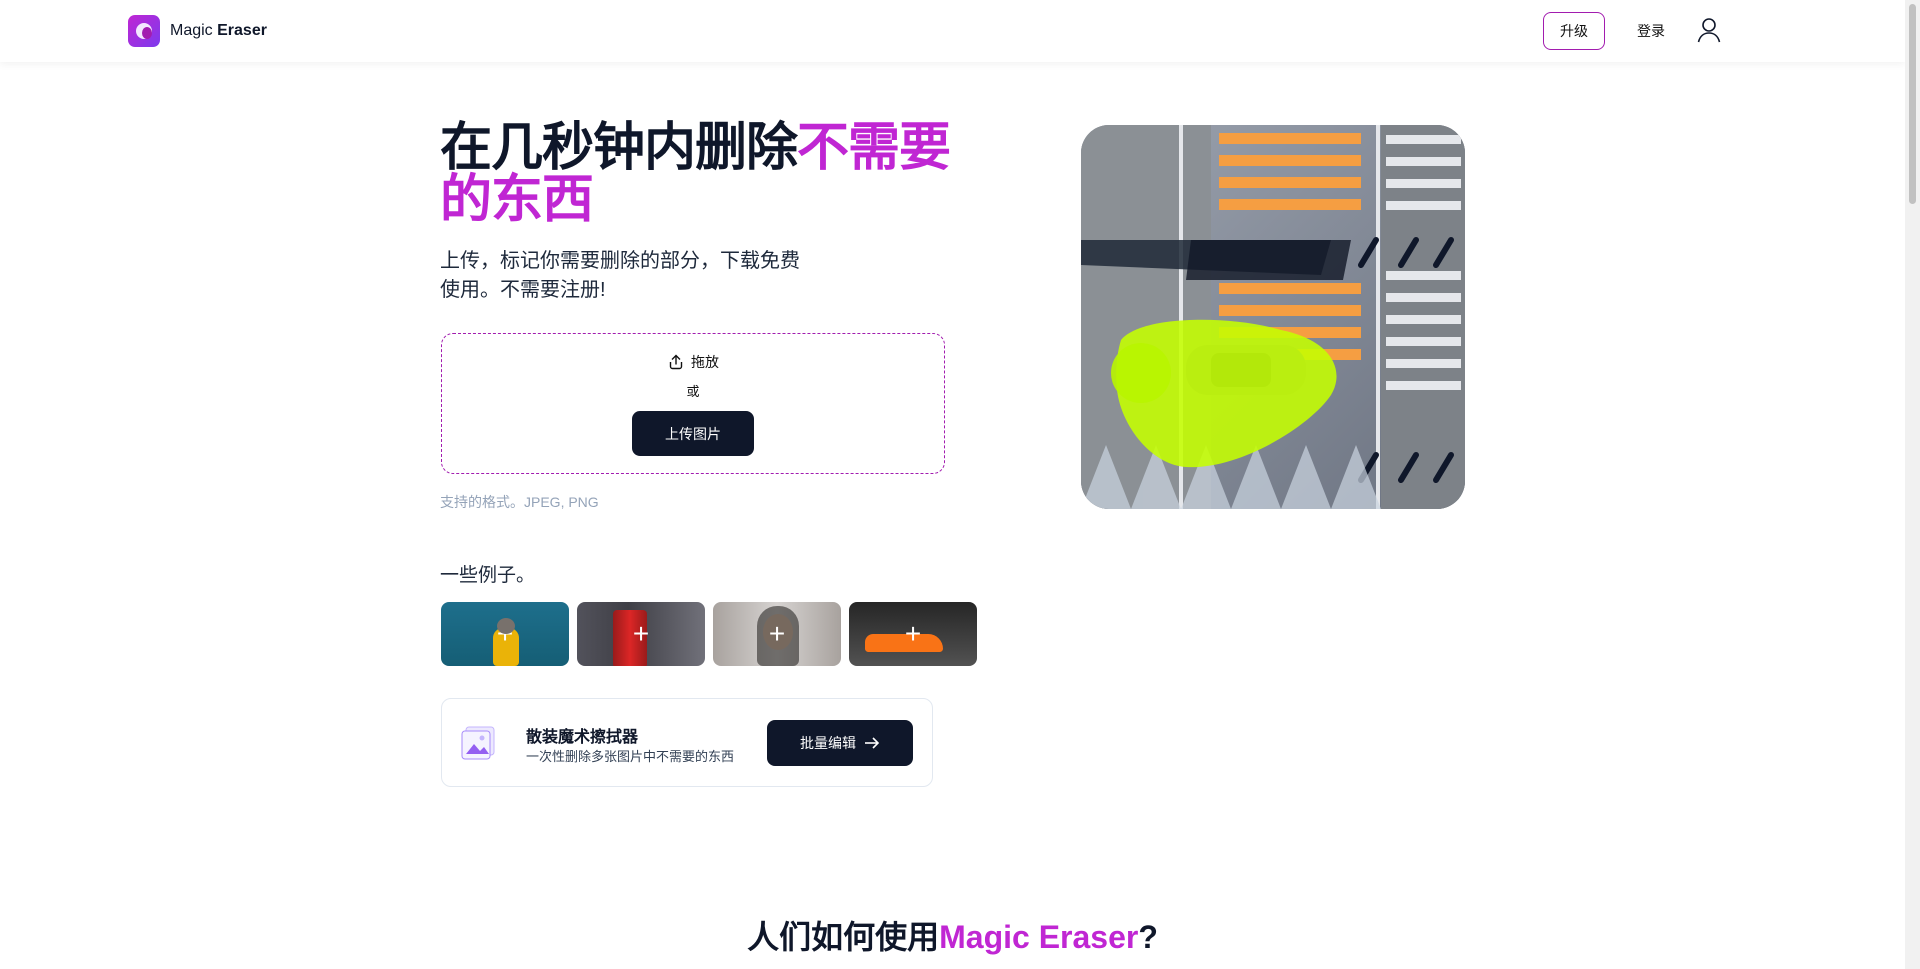  Describe the element at coordinates (705, 362) in the screenshot. I see `drag-drop-label: 拖放` at that location.